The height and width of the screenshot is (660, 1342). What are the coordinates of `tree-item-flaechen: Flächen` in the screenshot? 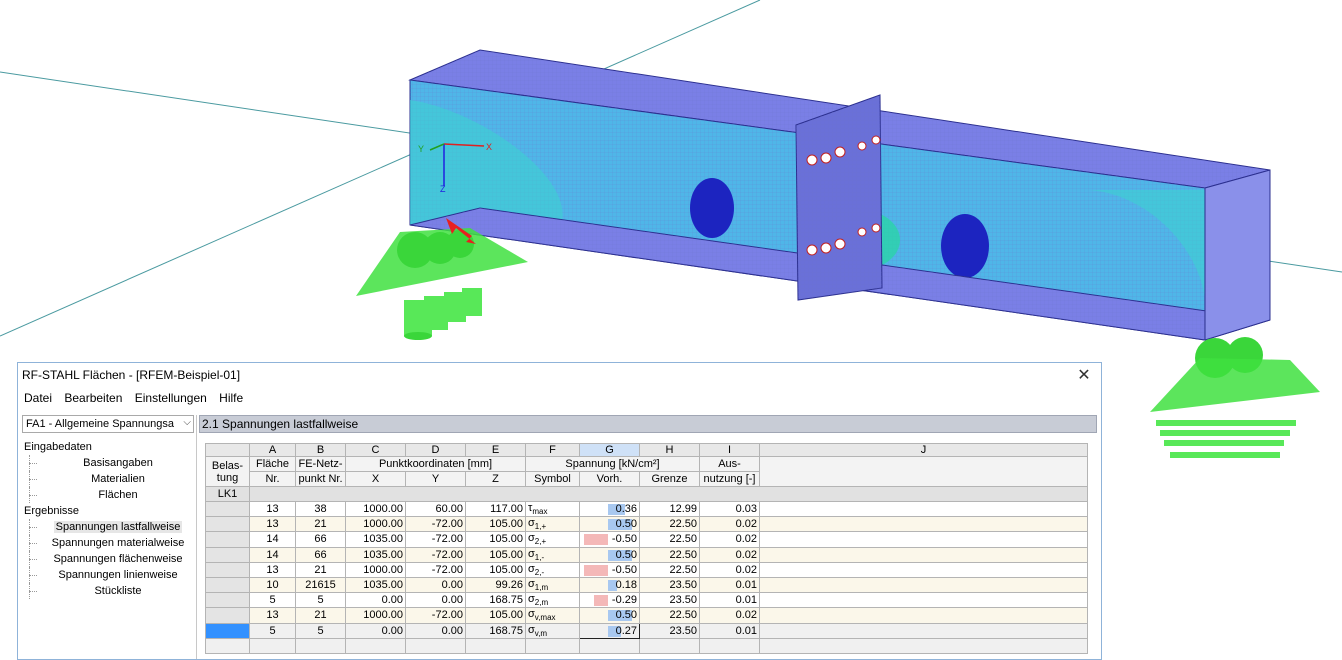 It's located at (108, 495).